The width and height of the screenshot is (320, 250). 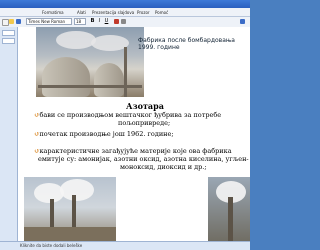 I want to click on bullet-item-2: ↺почетак производње још 1962. године;, so click(x=104, y=134).